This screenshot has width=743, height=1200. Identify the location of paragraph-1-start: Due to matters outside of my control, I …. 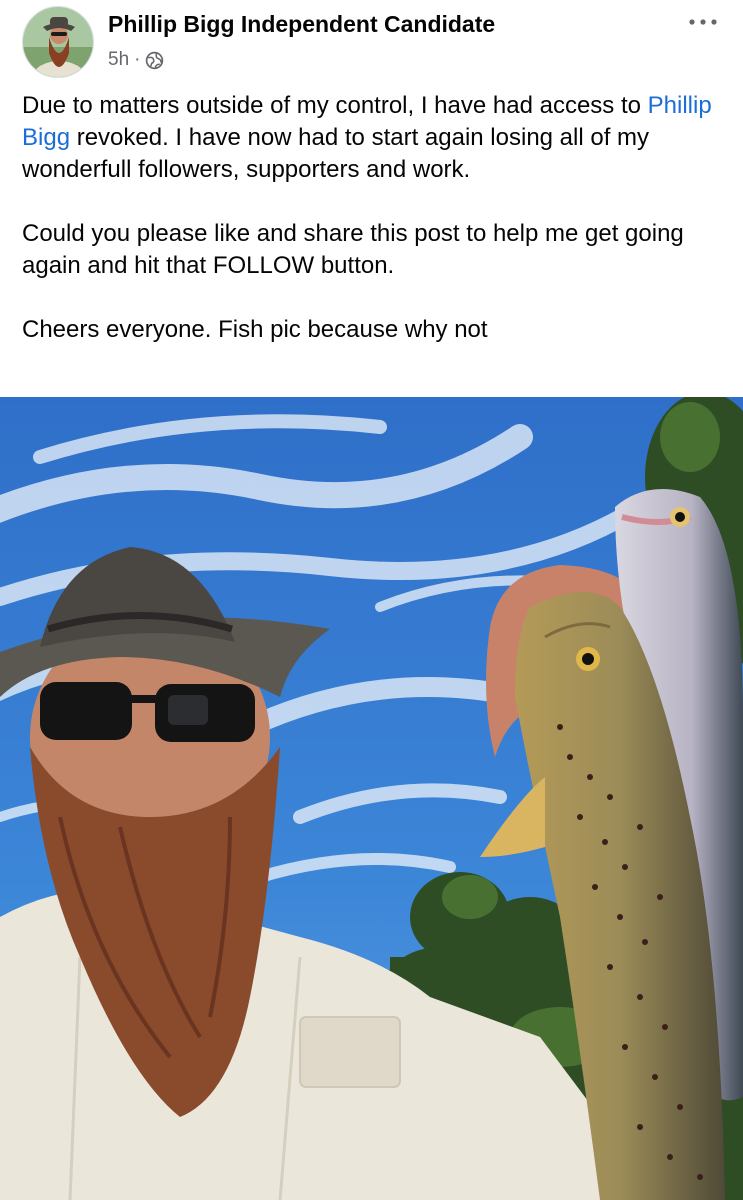
(335, 105).